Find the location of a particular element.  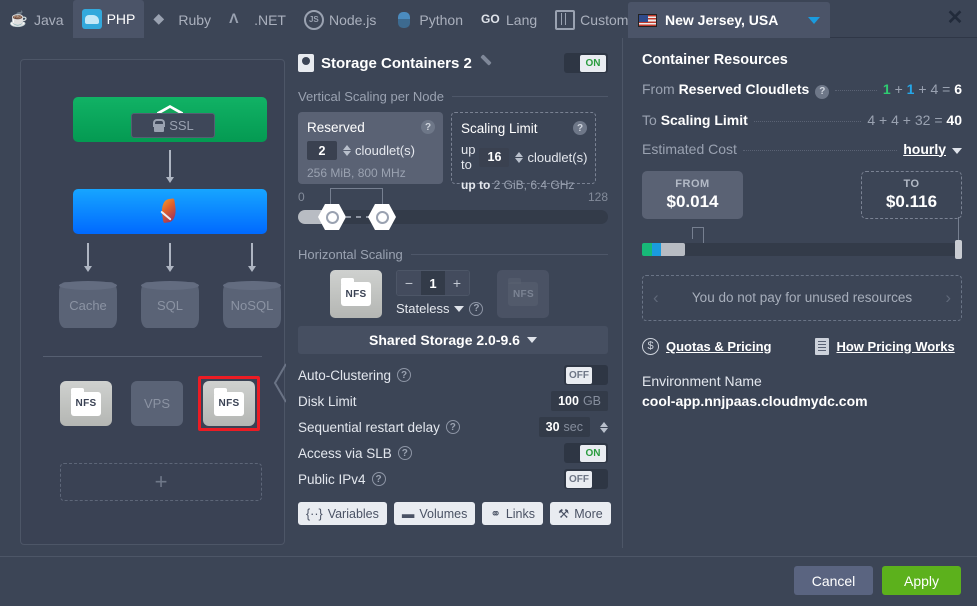

node-label: Cache is located at coordinates (88, 305).